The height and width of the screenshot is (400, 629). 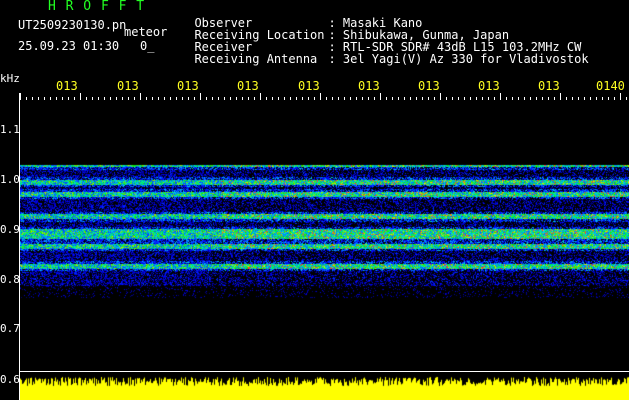 What do you see at coordinates (324, 386) in the screenshot?
I see `signal-power-strip` at bounding box center [324, 386].